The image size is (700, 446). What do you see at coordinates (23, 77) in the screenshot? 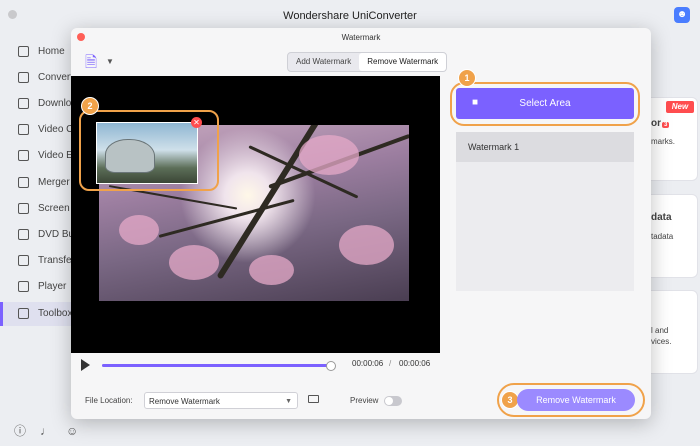
I see `converter-icon` at bounding box center [23, 77].